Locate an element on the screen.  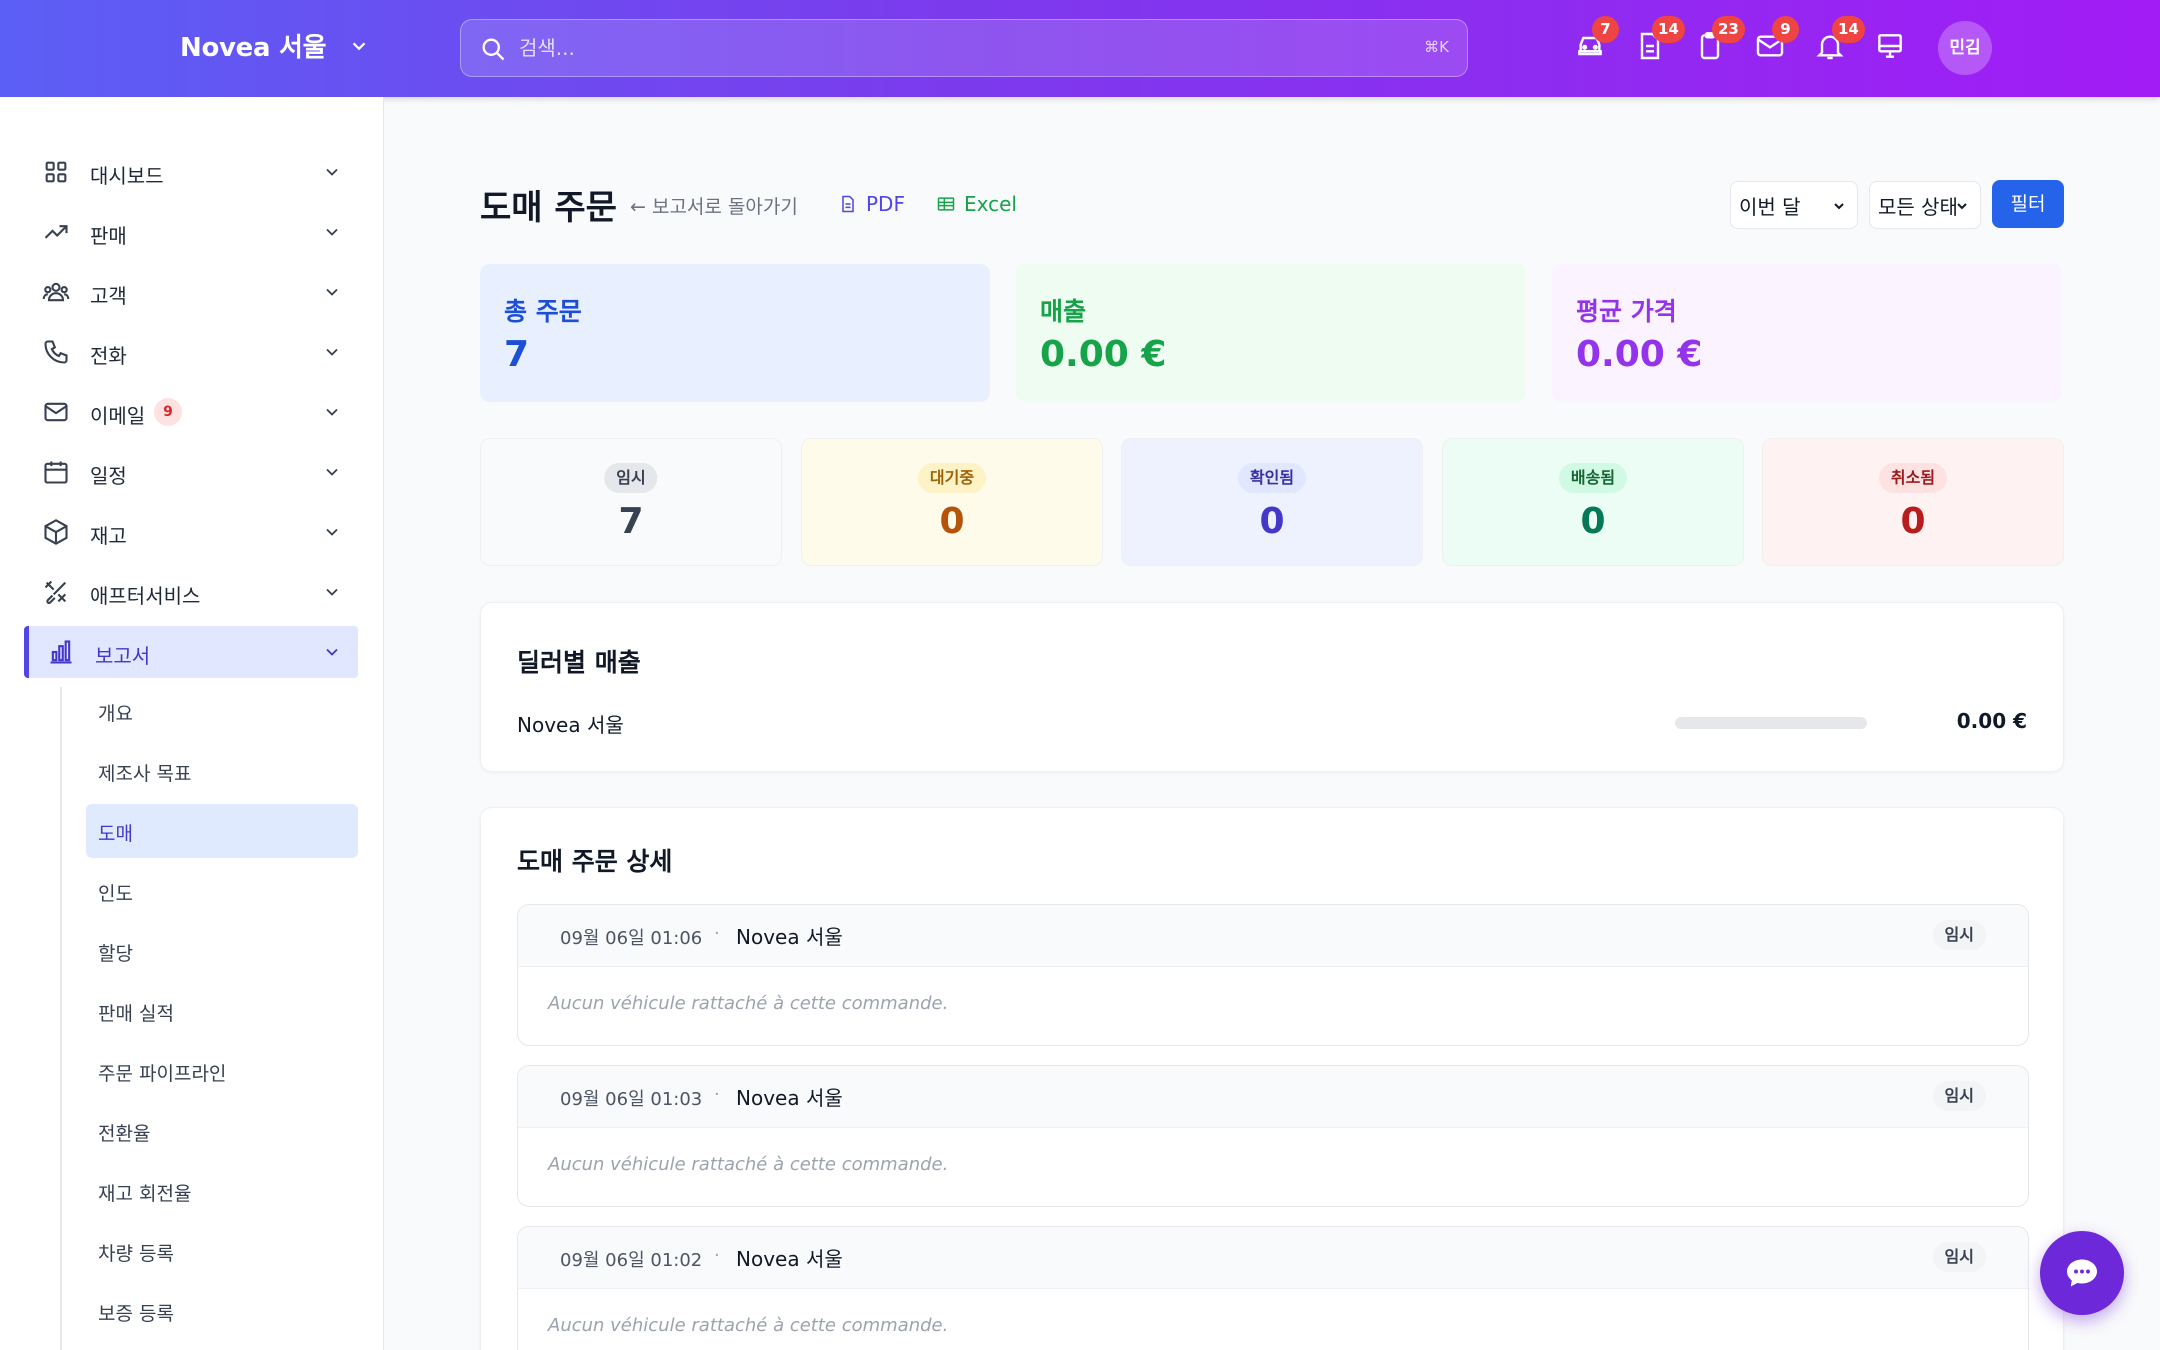
card-title: 도매 주문 상세 is located at coordinates (595, 861).